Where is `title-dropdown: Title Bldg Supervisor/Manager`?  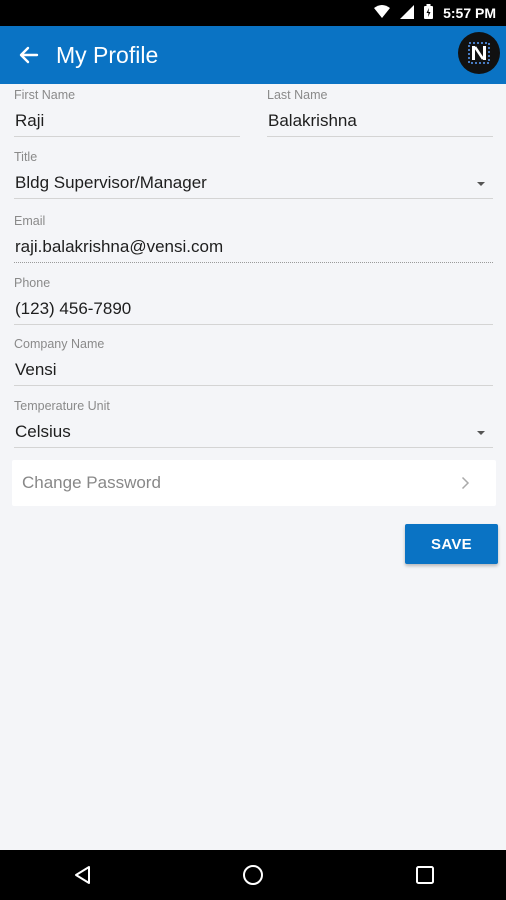 title-dropdown: Title Bldg Supervisor/Manager is located at coordinates (253, 175).